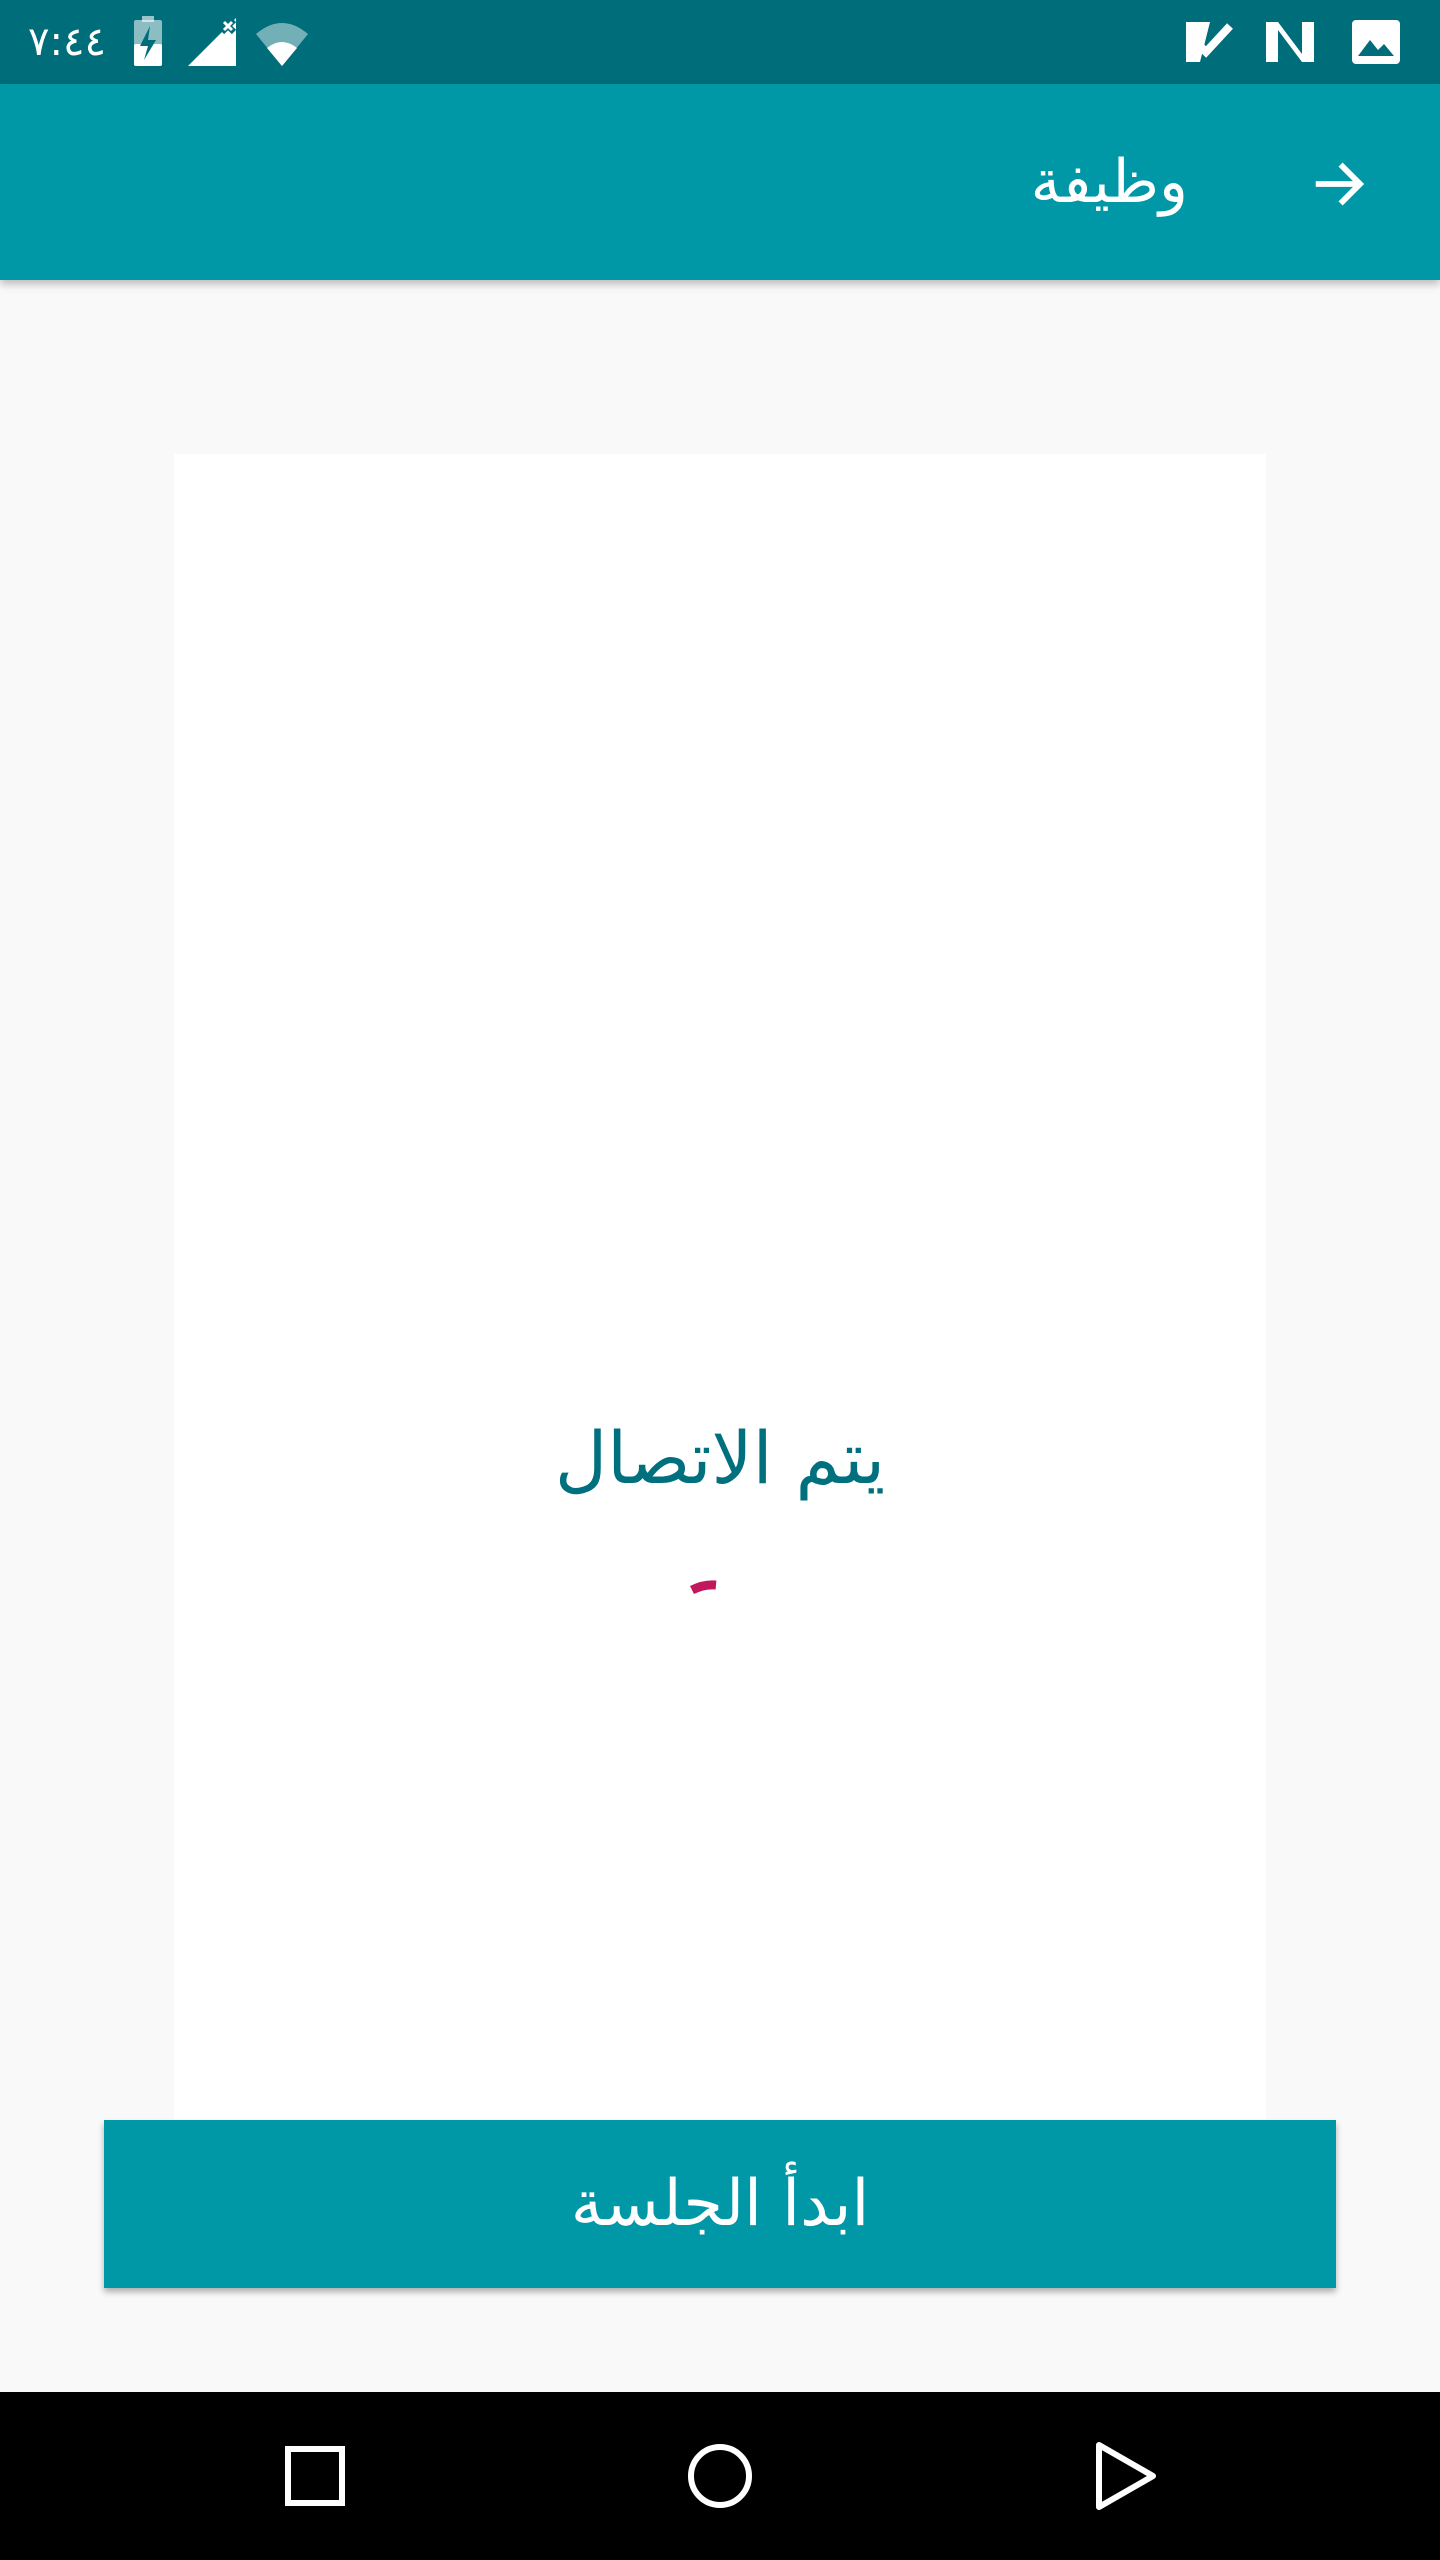  What do you see at coordinates (67, 42) in the screenshot?
I see `status-time: ٧:٤٤` at bounding box center [67, 42].